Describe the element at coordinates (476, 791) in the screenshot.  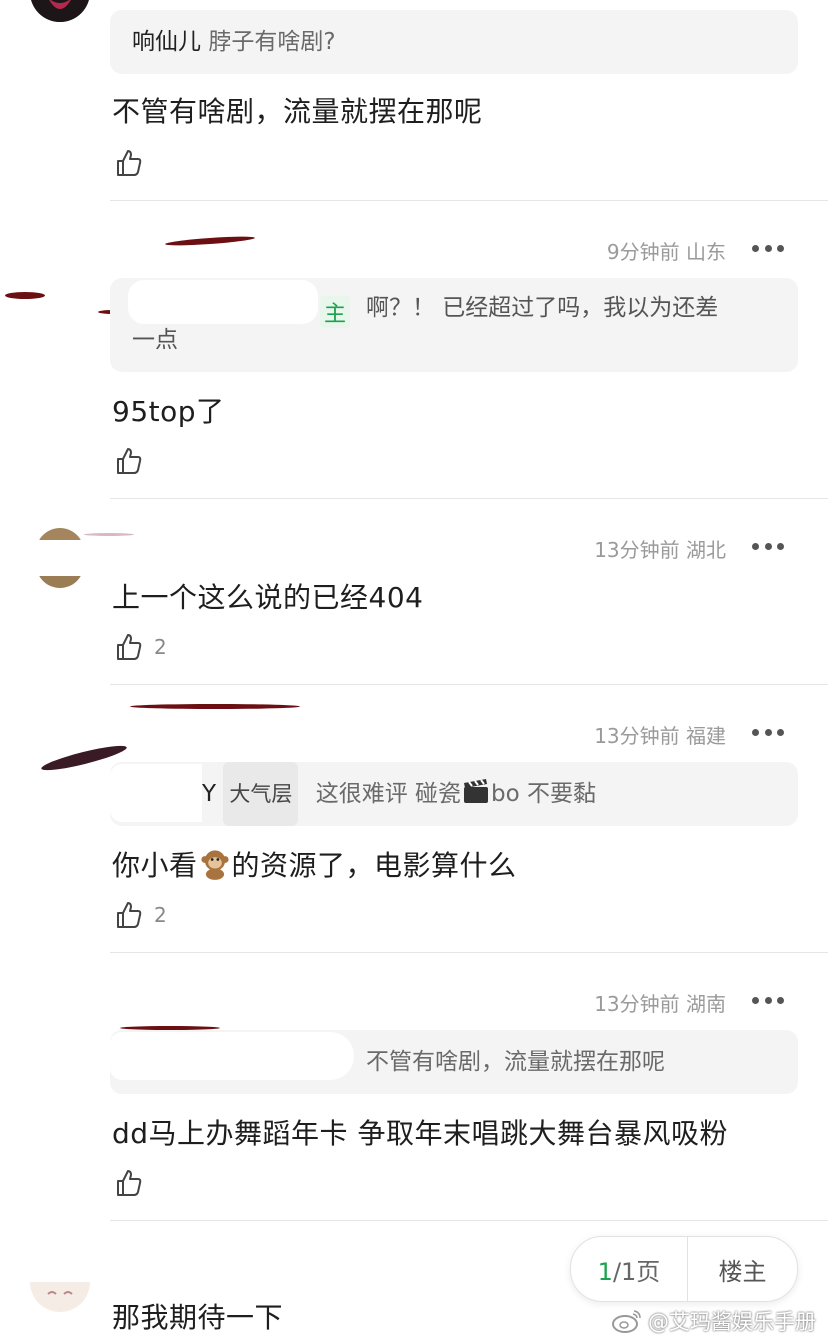
I see `clapperboard-icon` at that location.